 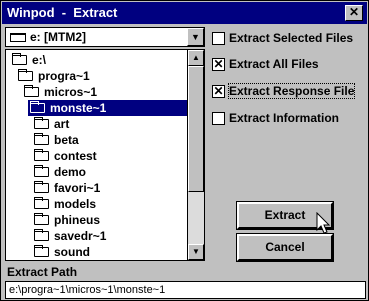 What do you see at coordinates (62, 12) in the screenshot?
I see `window-title: Winpod - Extract` at bounding box center [62, 12].